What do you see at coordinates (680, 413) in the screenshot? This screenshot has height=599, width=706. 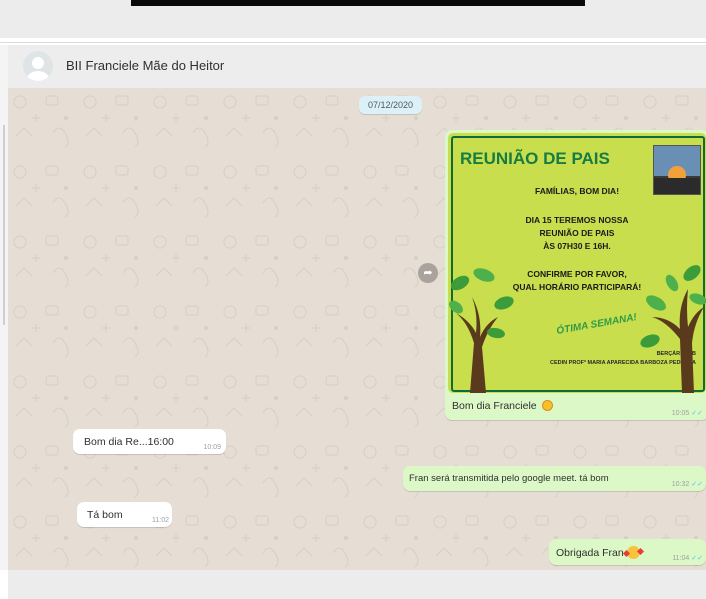 I see `message-time: 10:05` at bounding box center [680, 413].